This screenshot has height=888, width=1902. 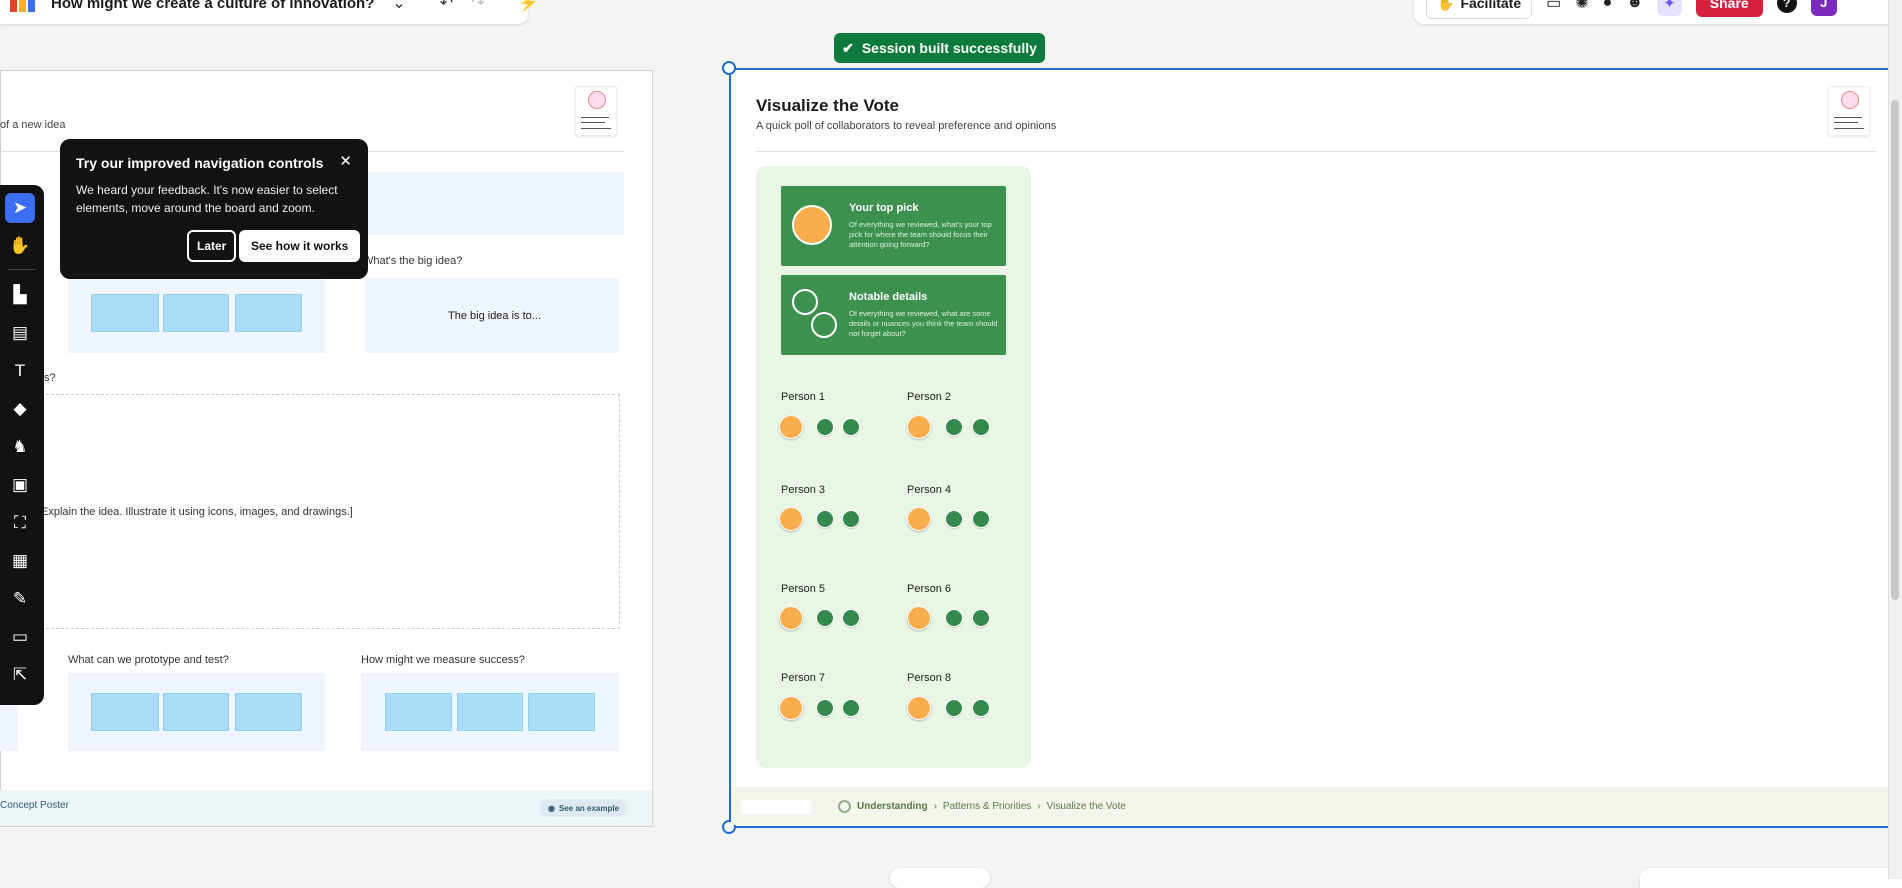 What do you see at coordinates (729, 68) in the screenshot?
I see `resize-handle` at bounding box center [729, 68].